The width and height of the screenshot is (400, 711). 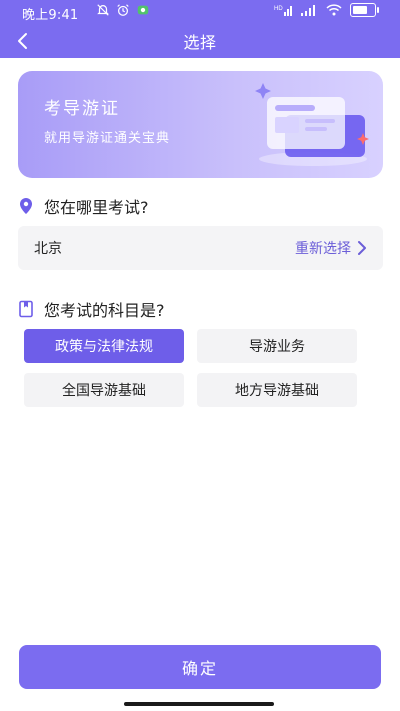 I want to click on back-button, so click(x=23, y=41).